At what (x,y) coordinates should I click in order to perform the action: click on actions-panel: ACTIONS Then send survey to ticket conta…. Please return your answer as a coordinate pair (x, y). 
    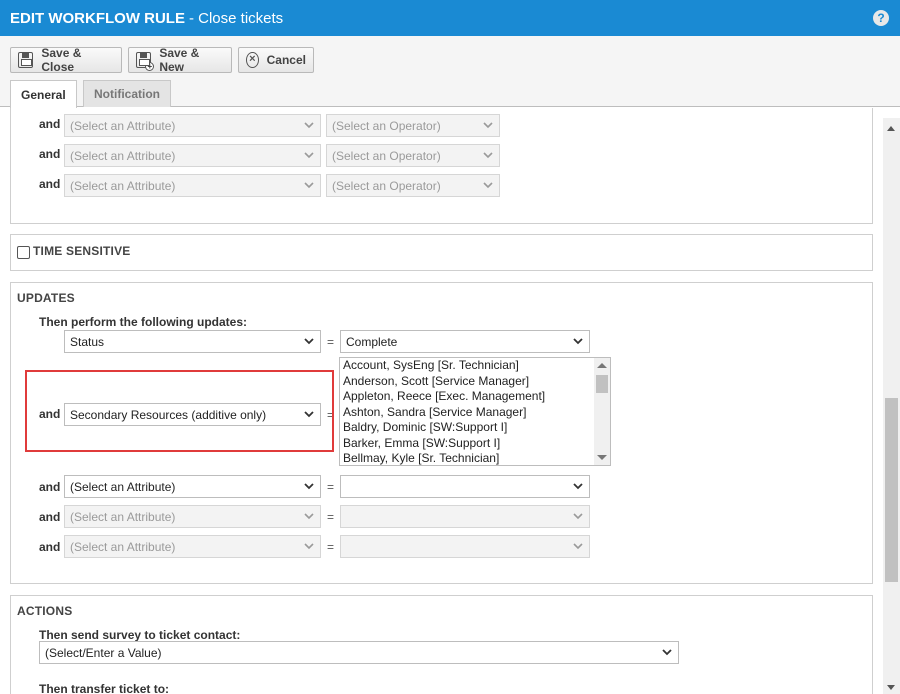
    Looking at the image, I should click on (441, 644).